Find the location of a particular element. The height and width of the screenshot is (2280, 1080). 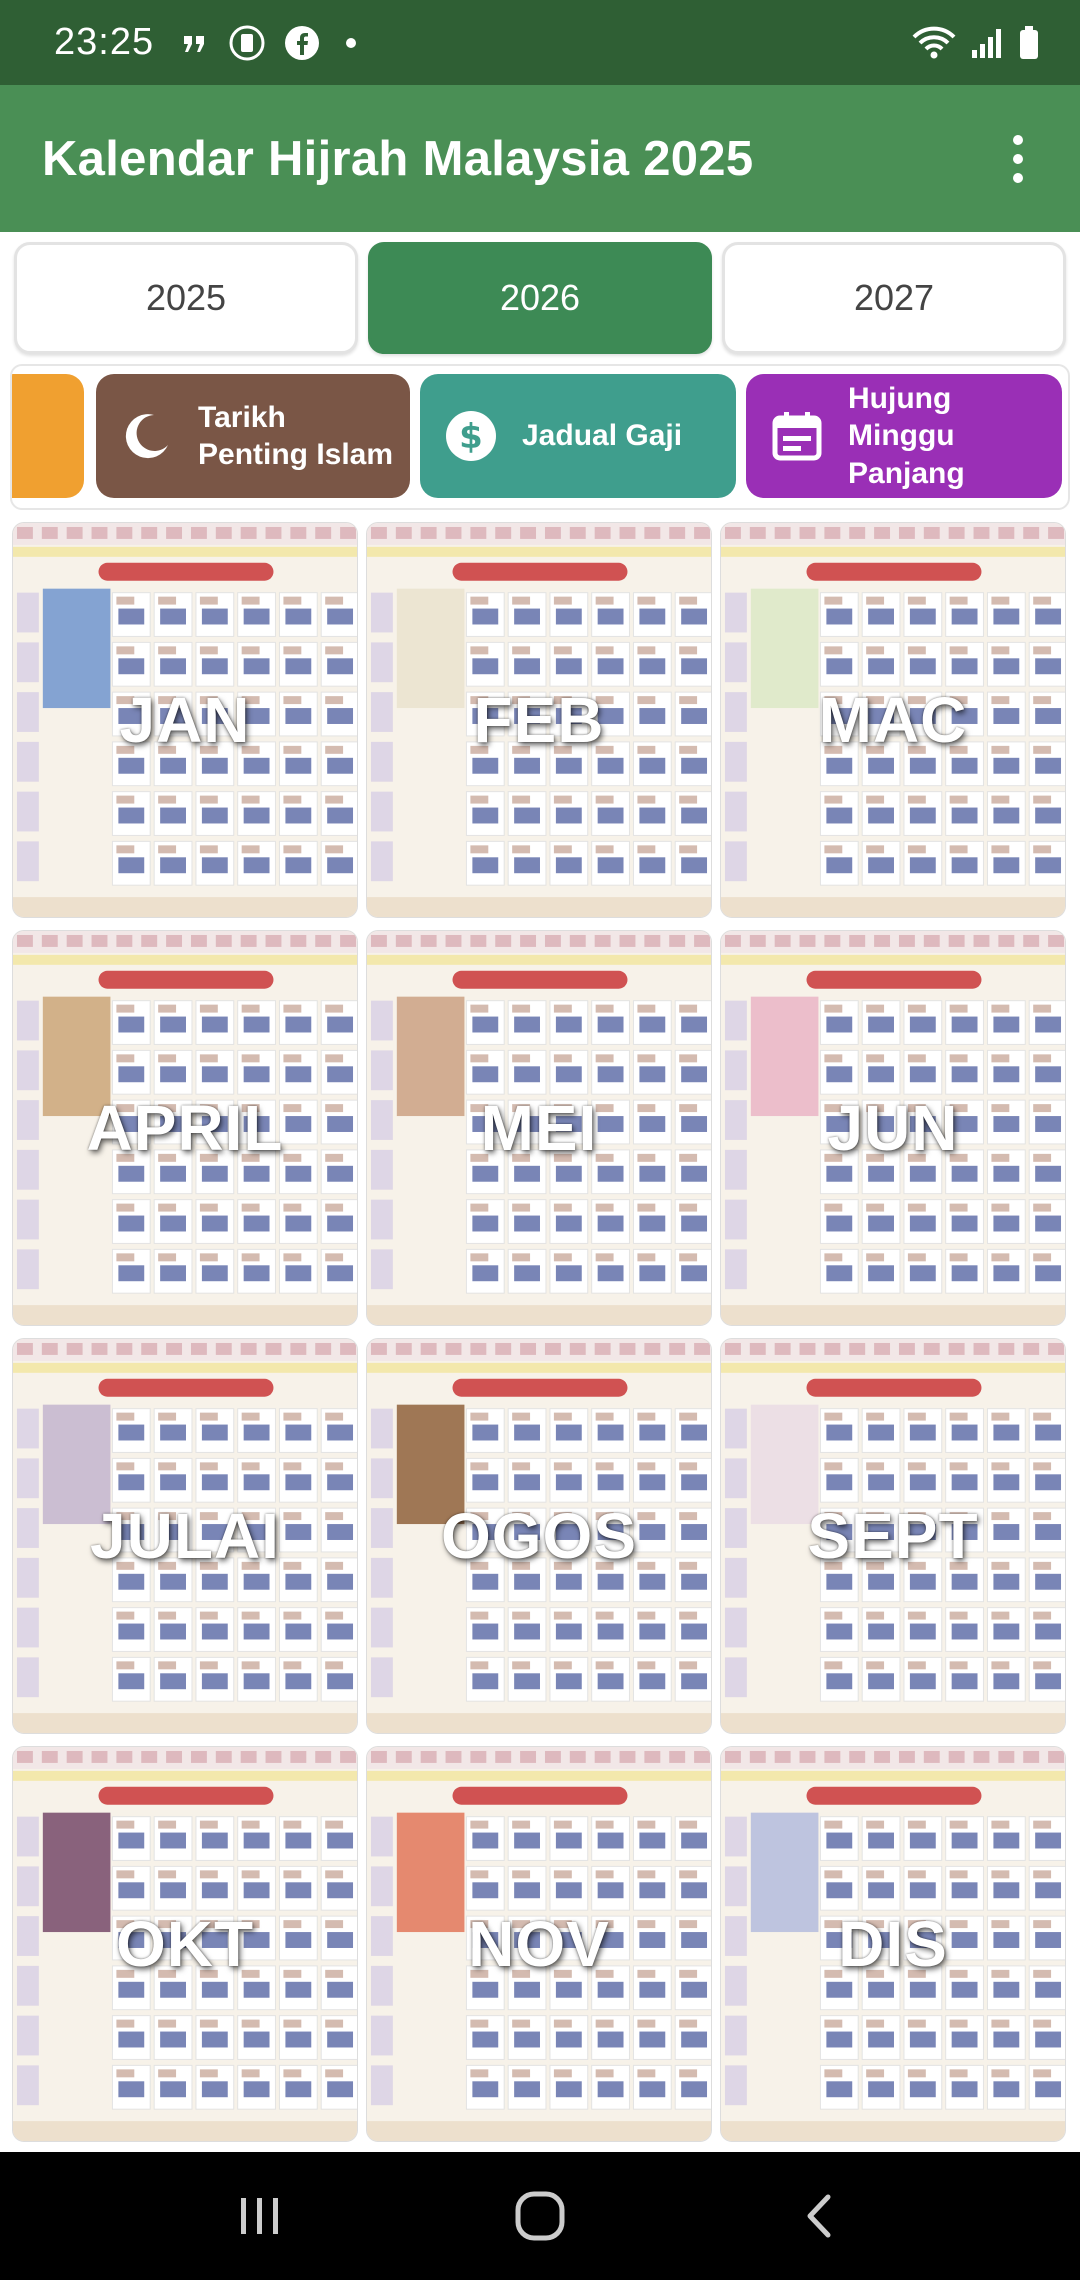

month-label: MAC is located at coordinates (893, 720).